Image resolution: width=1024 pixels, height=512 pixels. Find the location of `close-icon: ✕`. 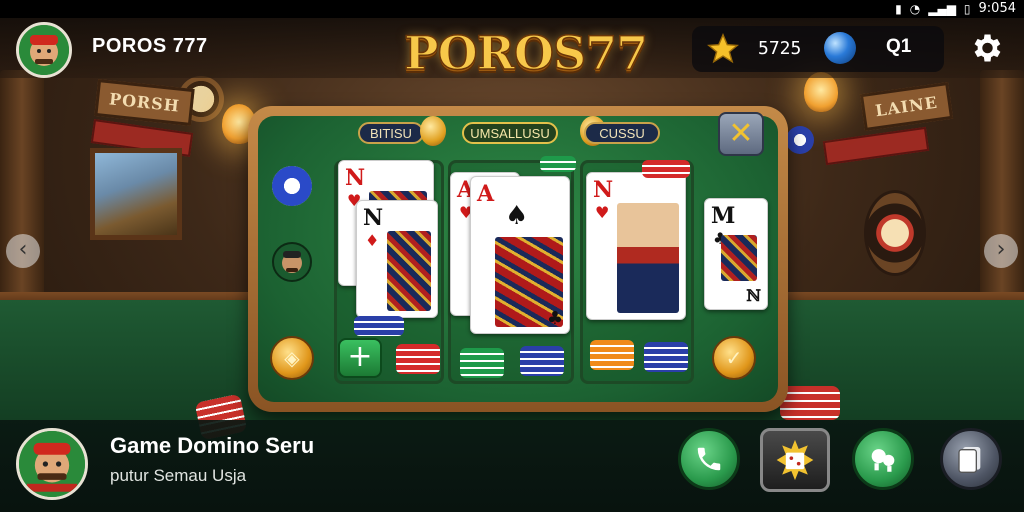

close-icon: ✕ is located at coordinates (741, 134).